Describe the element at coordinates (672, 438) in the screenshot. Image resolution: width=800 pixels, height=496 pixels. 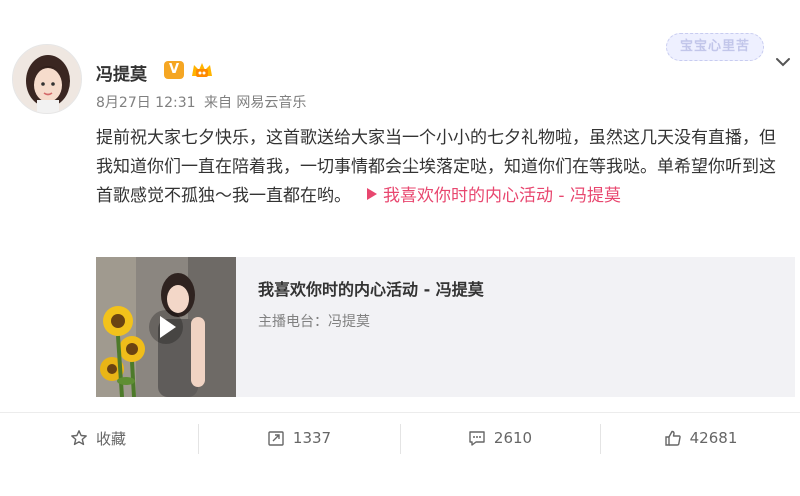
I see `thumbs-up-icon` at that location.